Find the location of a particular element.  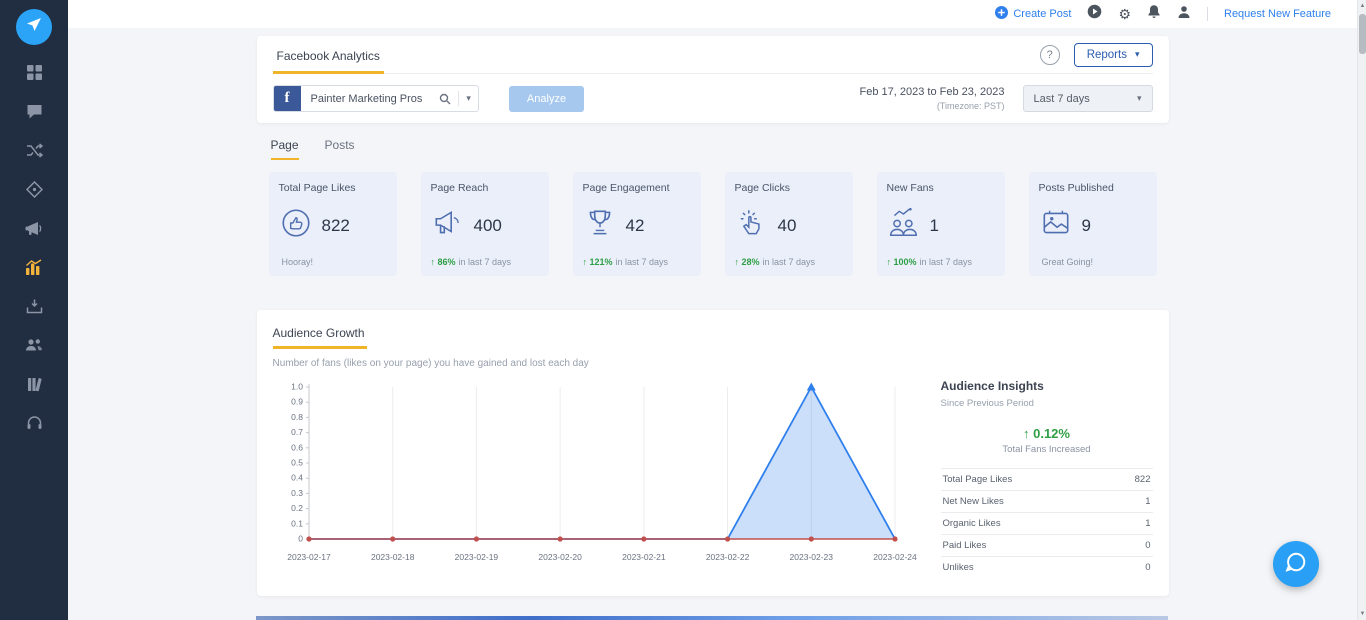

headset-icon is located at coordinates (34, 425).